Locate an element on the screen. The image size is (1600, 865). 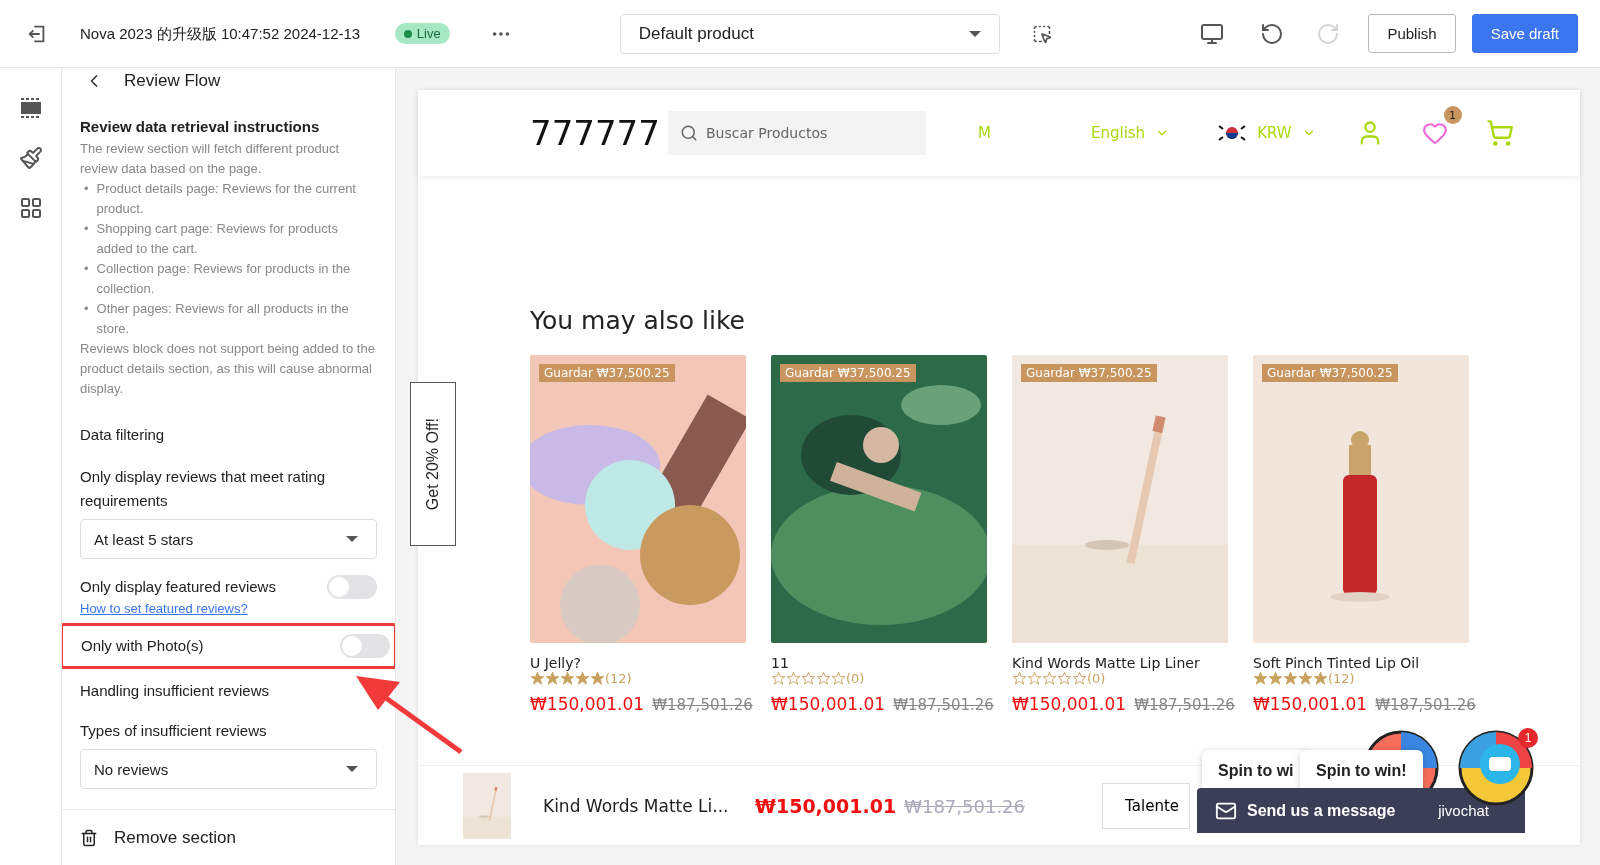
section-title: Data filtering is located at coordinates (123, 435).